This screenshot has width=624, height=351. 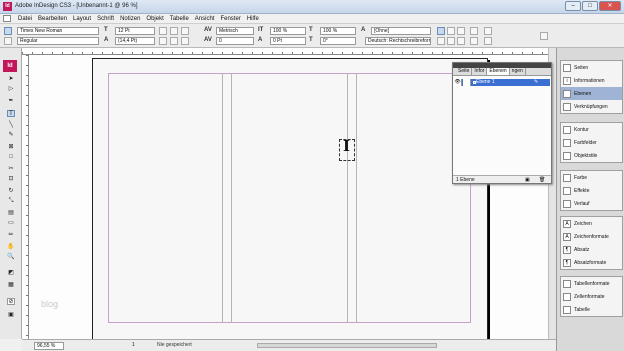 I want to click on tab-ebenen: Ebenen, so click(x=498, y=71).